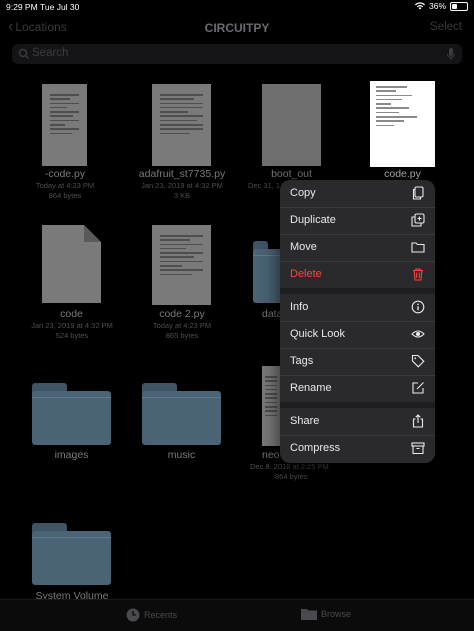 This screenshot has height=631, width=474. Describe the element at coordinates (181, 455) in the screenshot. I see `folder-name: music` at that location.